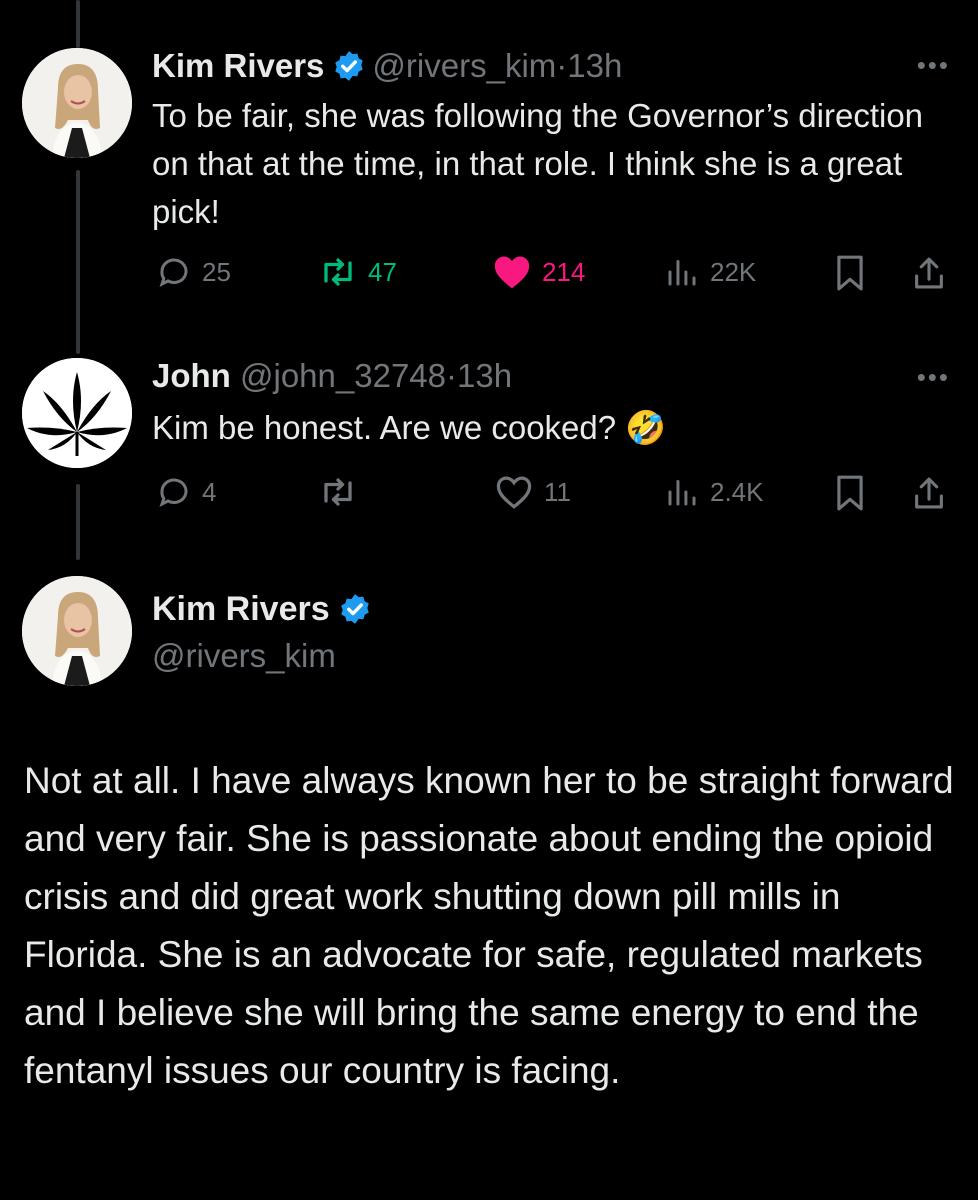 This screenshot has width=978, height=1200. I want to click on thread-line-top, so click(78, 24).